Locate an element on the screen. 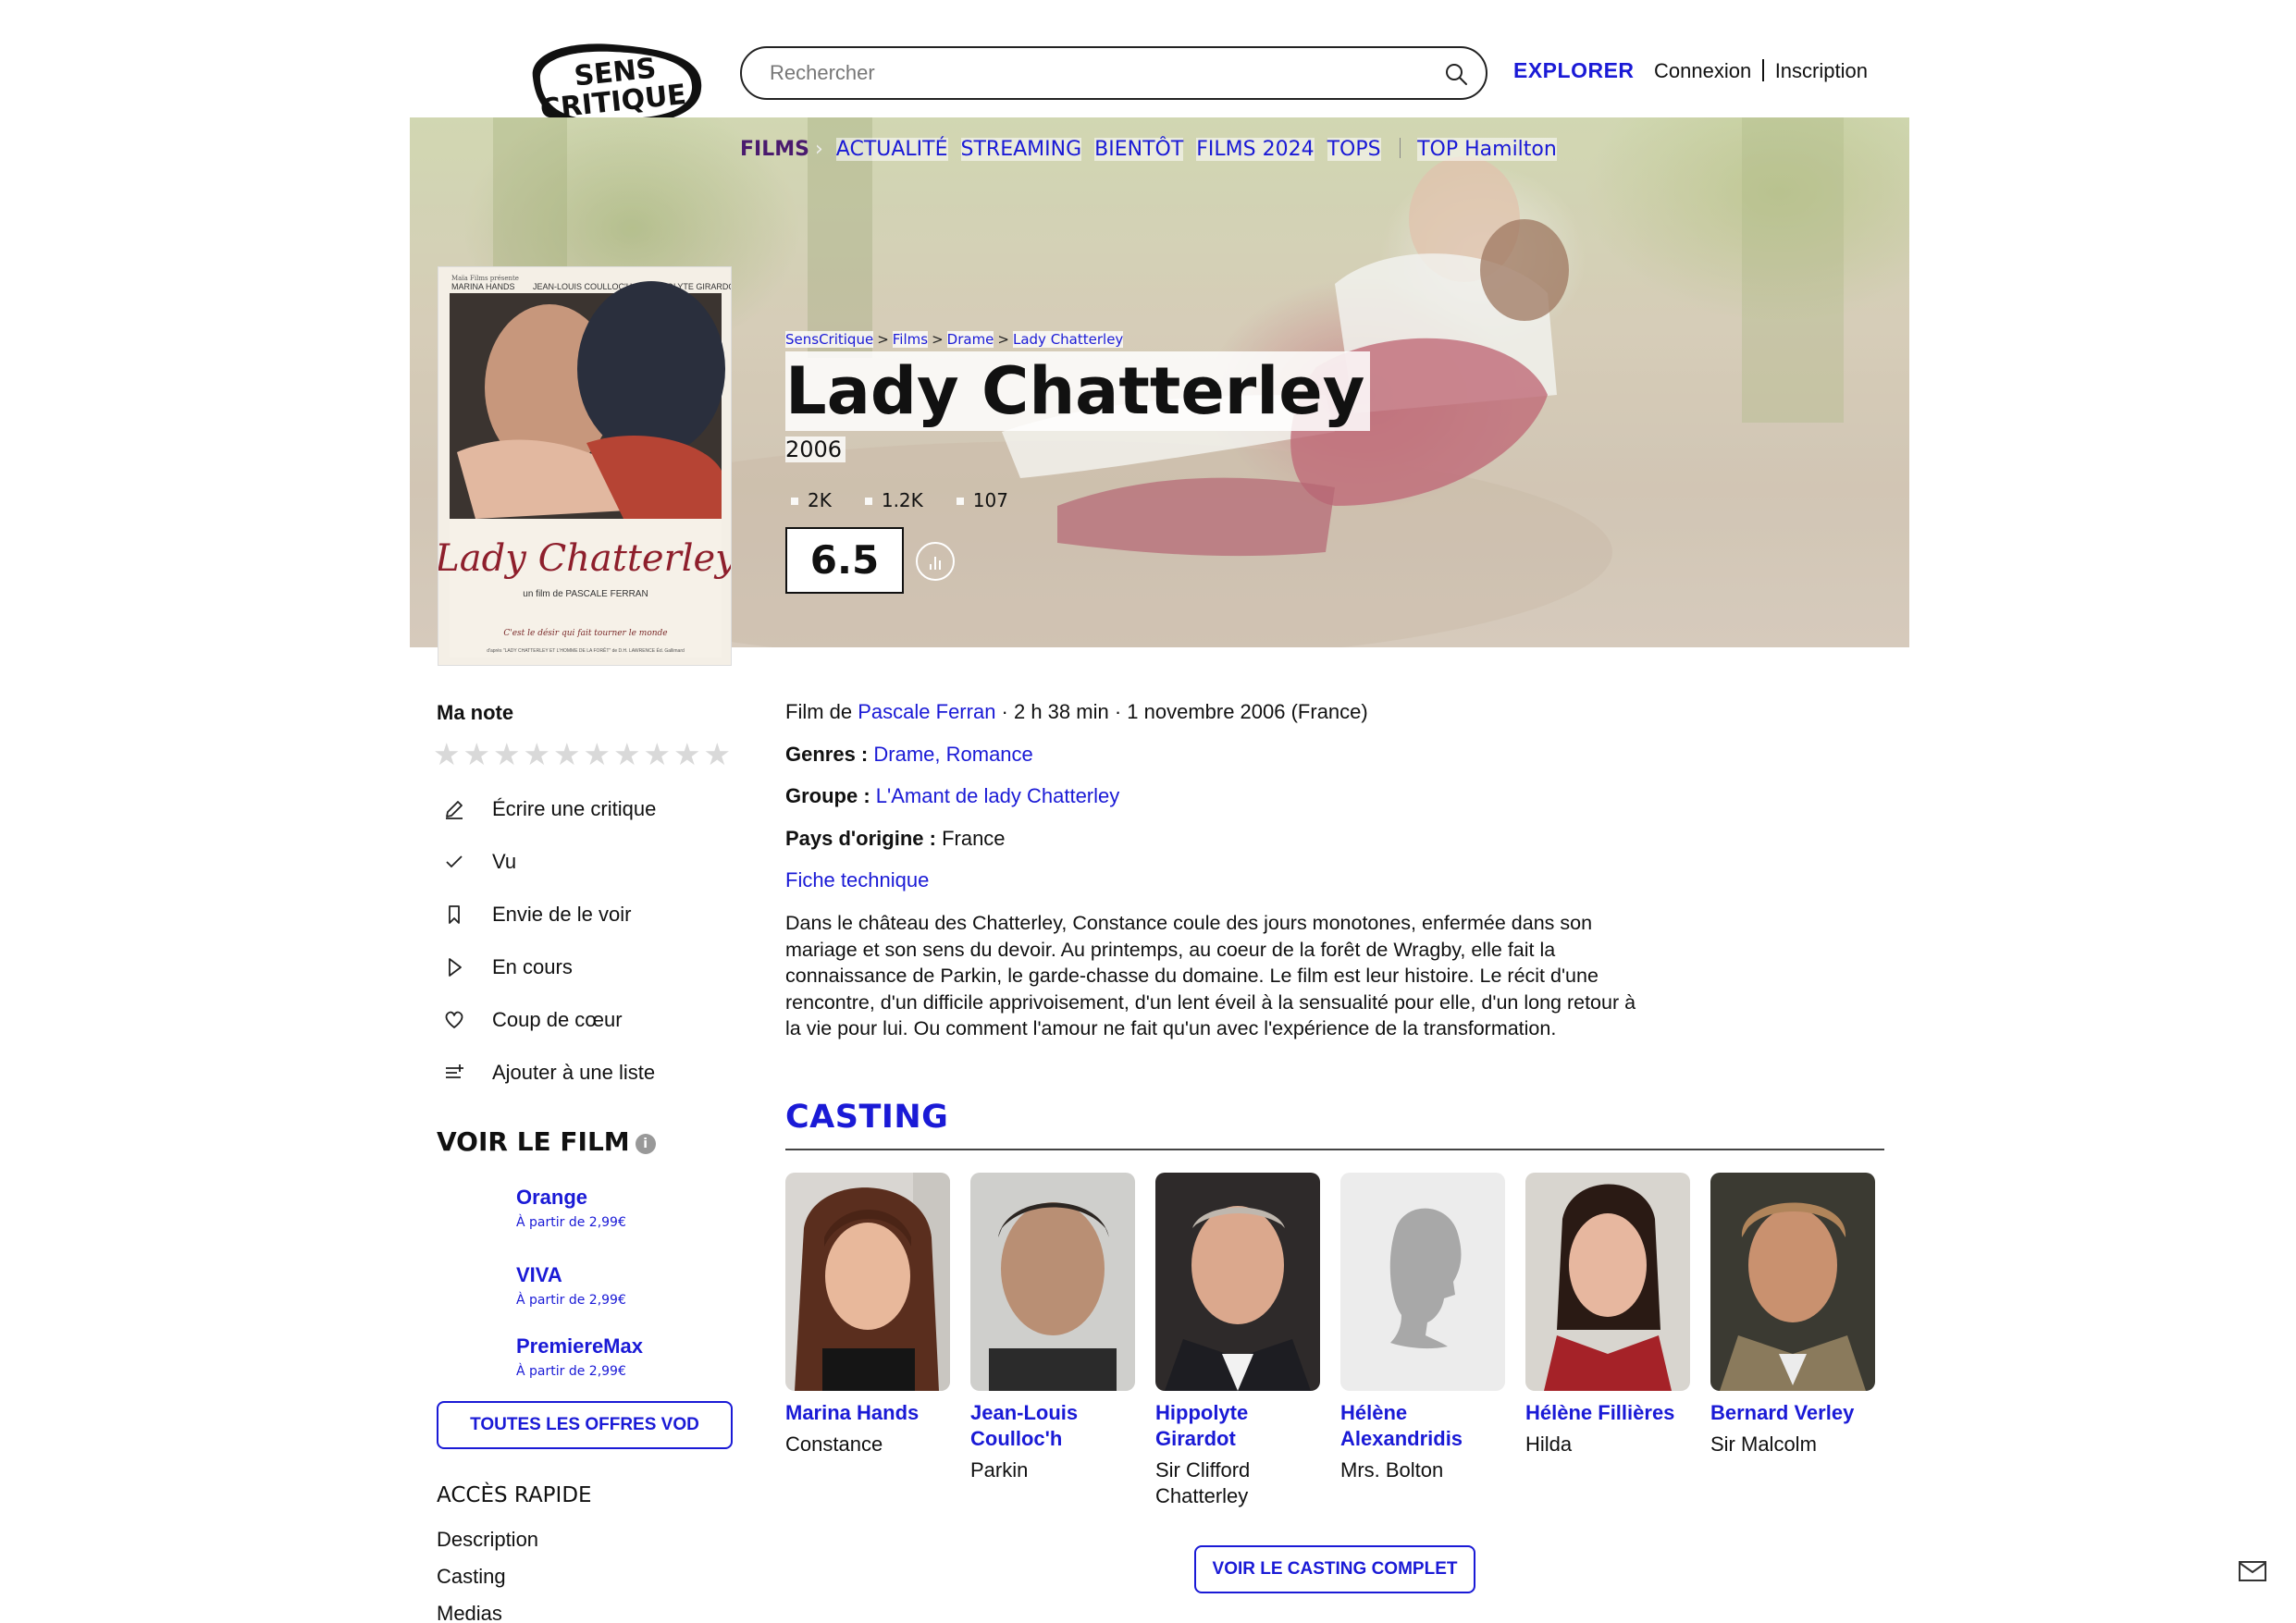  auth-links: Connexion Inscription is located at coordinates (1761, 71).